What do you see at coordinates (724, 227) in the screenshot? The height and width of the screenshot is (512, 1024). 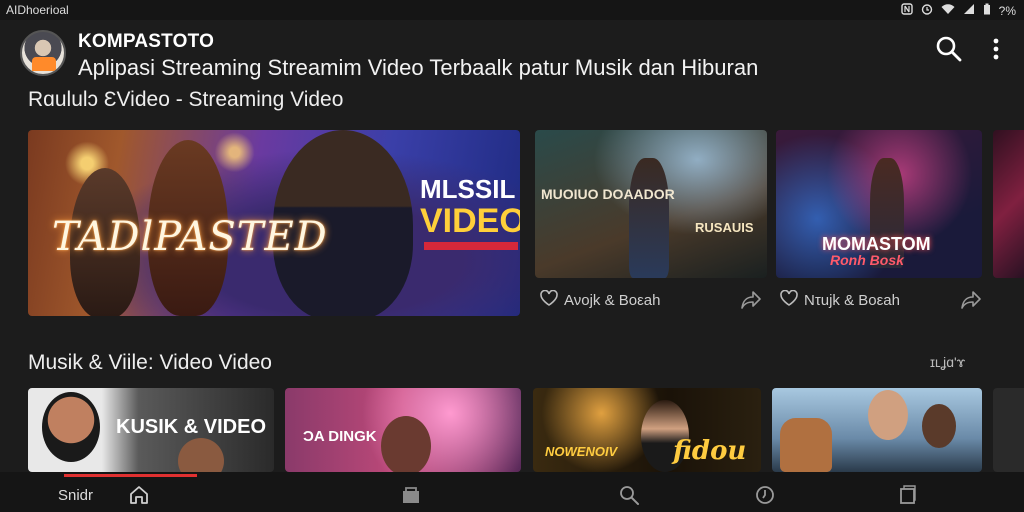 I see `thumbnail-text: RUSAUIS` at bounding box center [724, 227].